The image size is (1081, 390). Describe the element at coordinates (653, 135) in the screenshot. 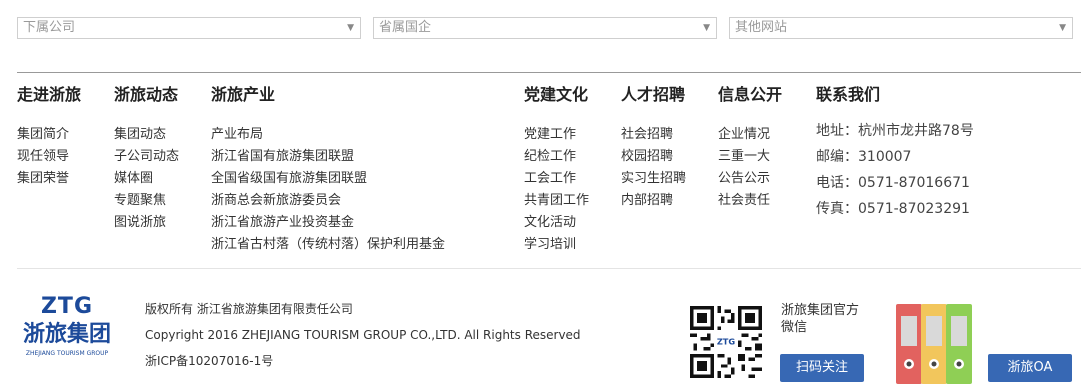

I see `nav-link: 社会招聘` at that location.